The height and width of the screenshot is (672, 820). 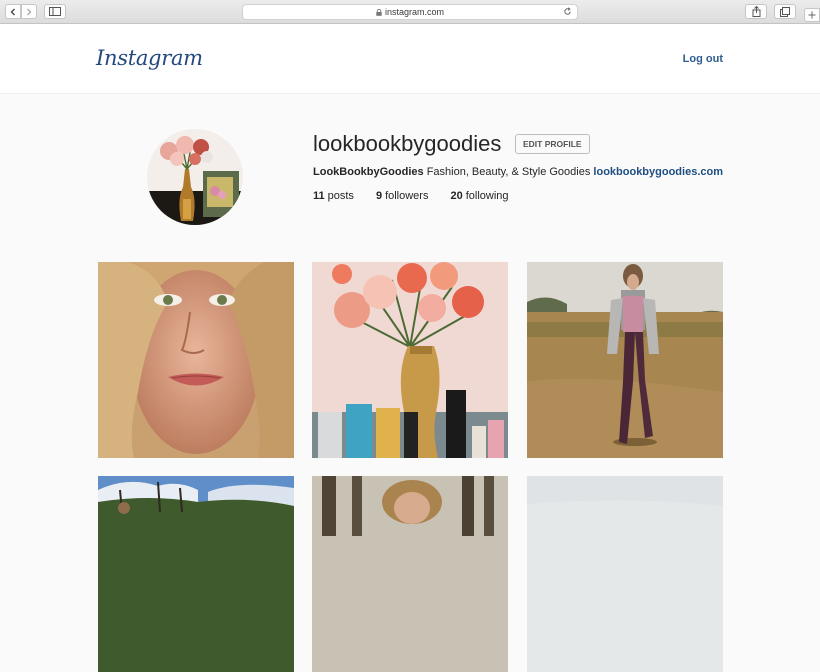 I want to click on trees-portrait-photo, so click(x=410, y=574).